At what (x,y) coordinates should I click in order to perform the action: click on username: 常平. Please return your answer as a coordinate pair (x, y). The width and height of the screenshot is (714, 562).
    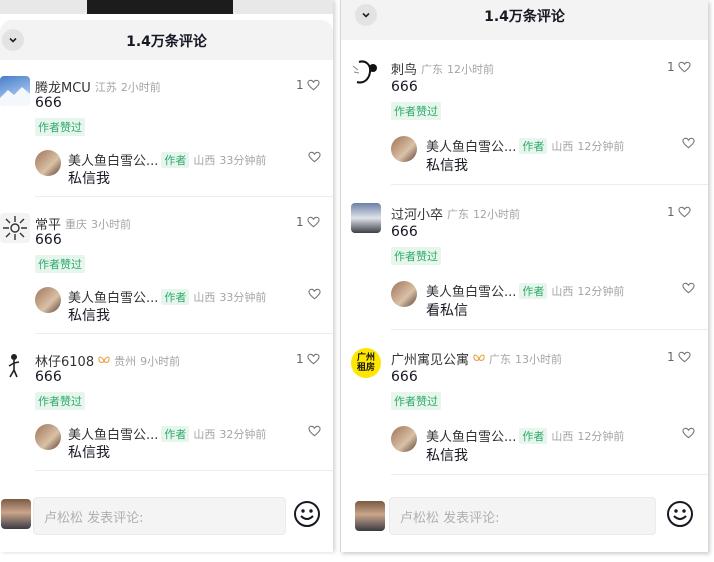
    Looking at the image, I should click on (48, 223).